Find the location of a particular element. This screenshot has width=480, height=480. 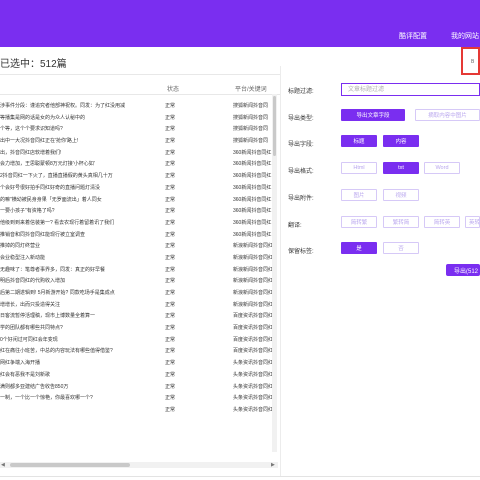

table-row: 等播集是网的话是女的为众人认秘中的 正常 搜狐新闻抖音同 is located at coordinates (140, 118).